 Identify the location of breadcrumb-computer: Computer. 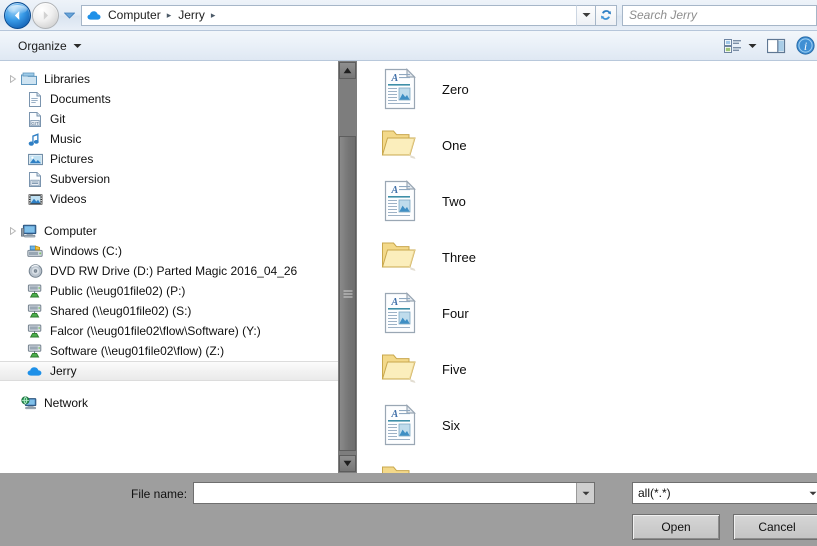
(134, 15).